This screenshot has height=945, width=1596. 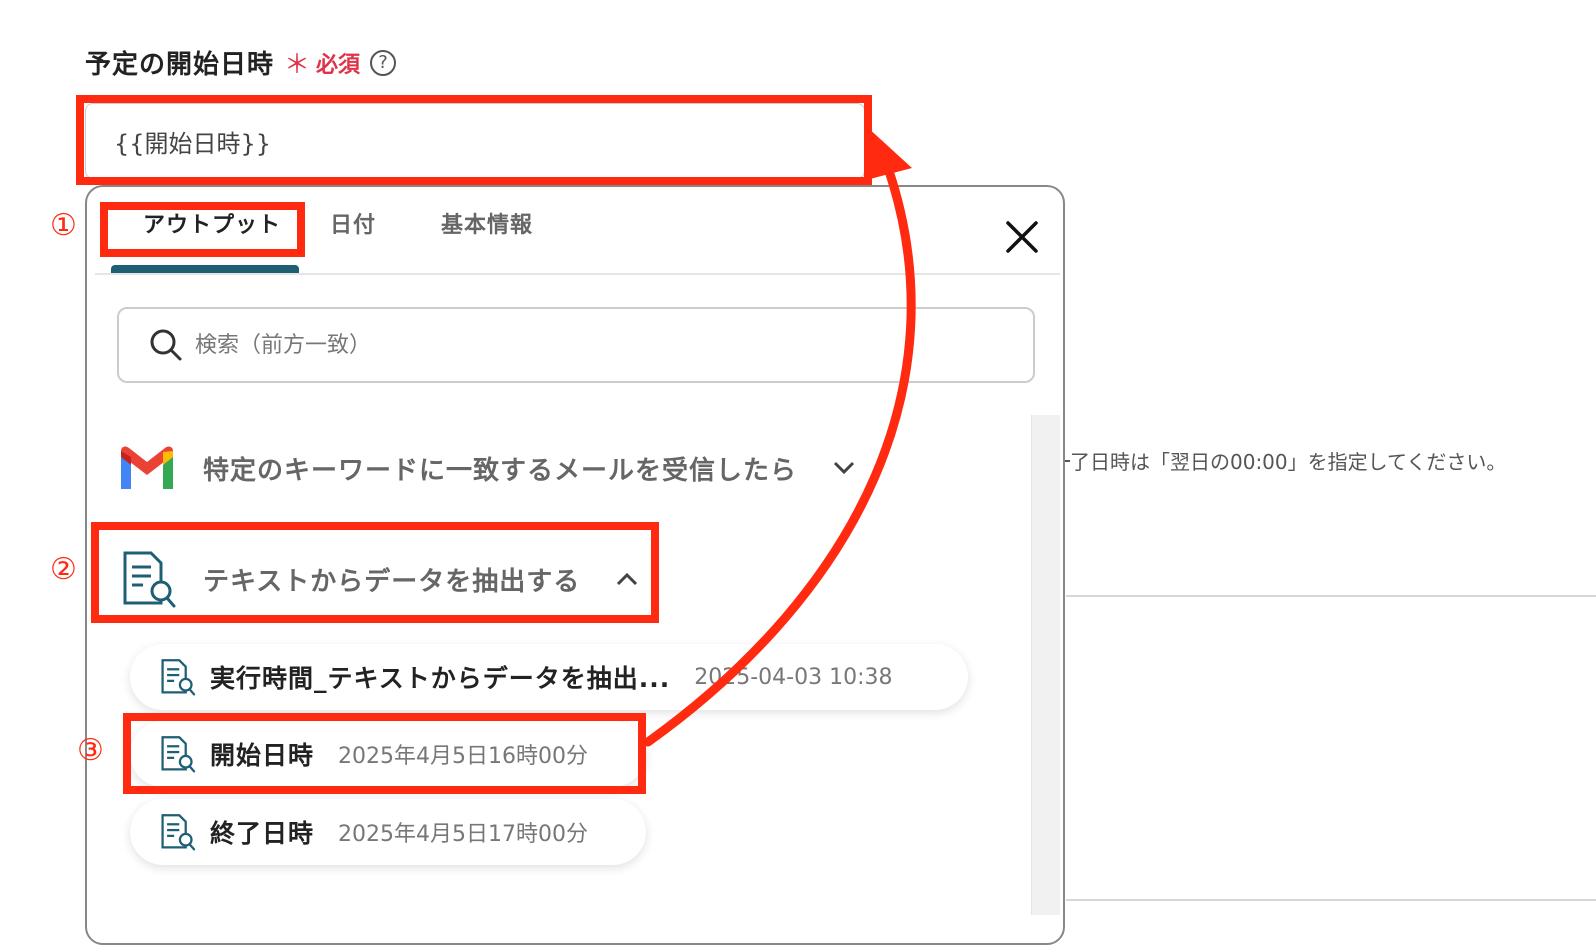 I want to click on annotation-arrow, so click(x=779, y=436).